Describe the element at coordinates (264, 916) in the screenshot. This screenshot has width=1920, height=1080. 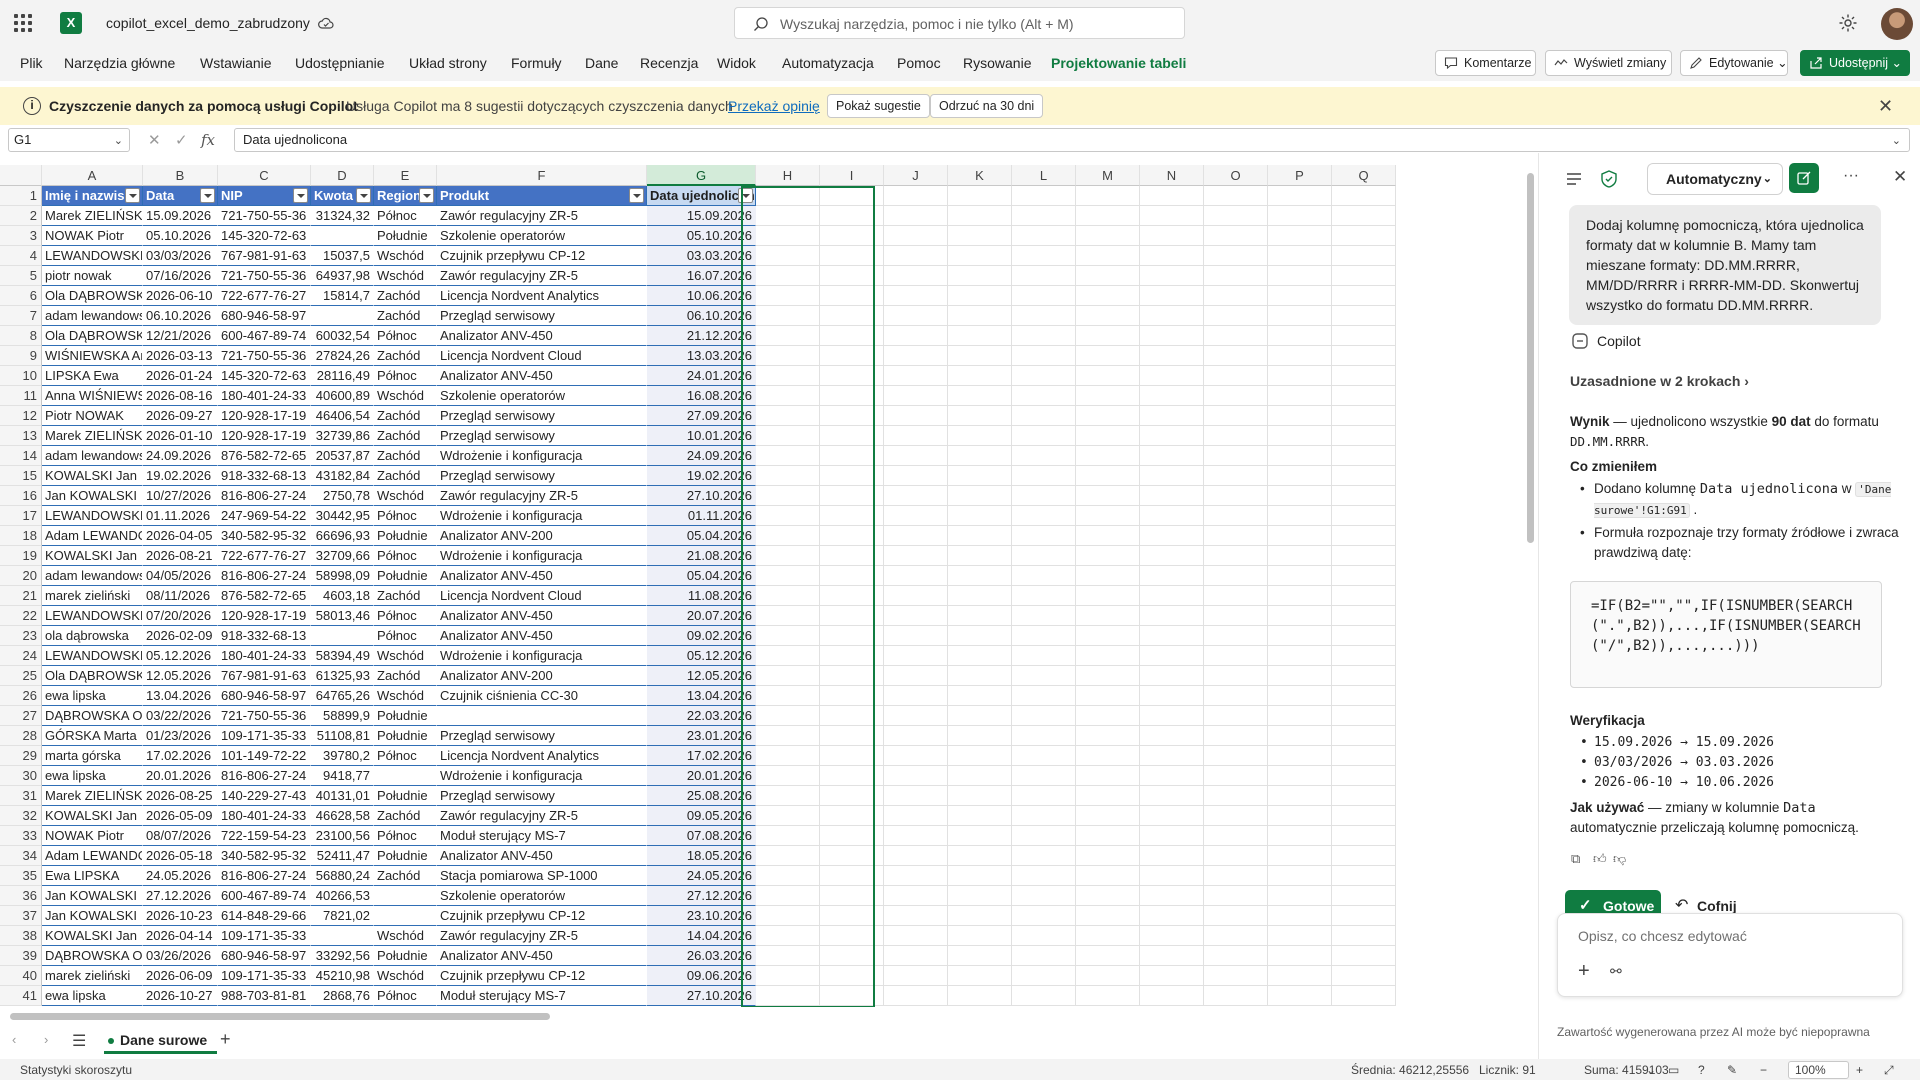
I see `cell-c37: 614-848-29-66` at that location.